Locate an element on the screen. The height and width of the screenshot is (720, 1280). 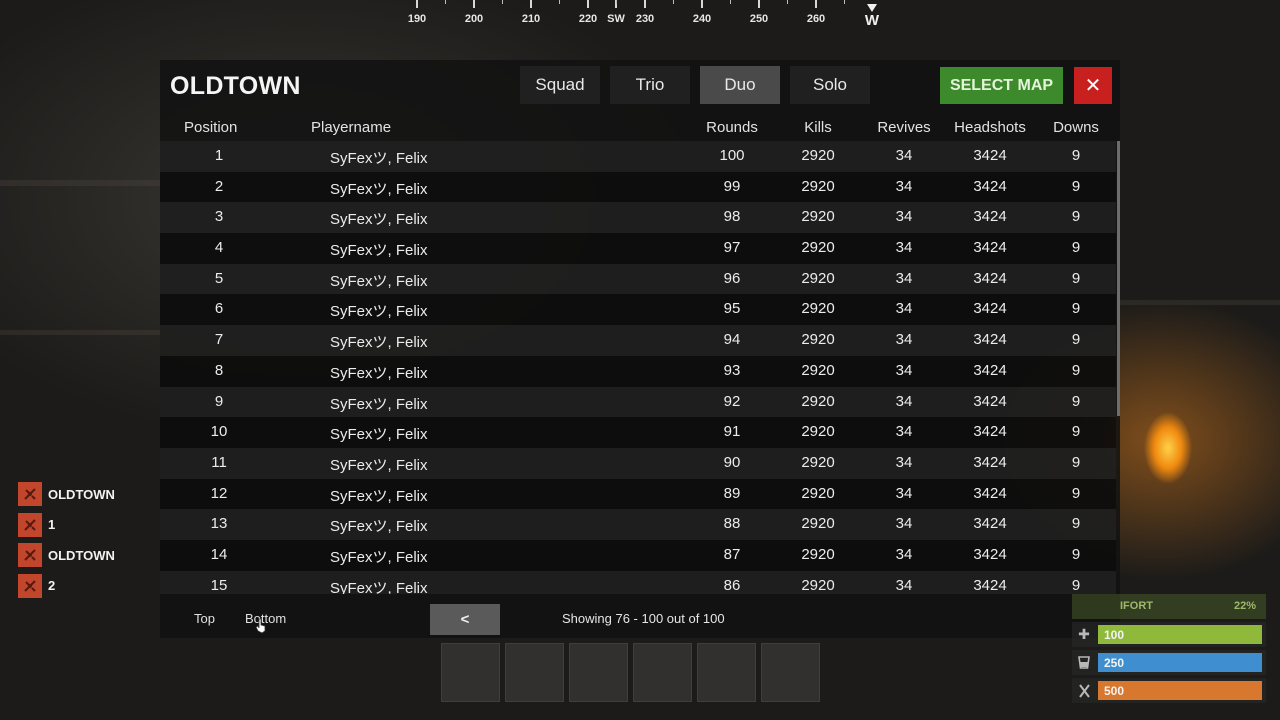
table-row: 13 SyFexツ, Felix 88 2920 34 3424 9 is located at coordinates (638, 524).